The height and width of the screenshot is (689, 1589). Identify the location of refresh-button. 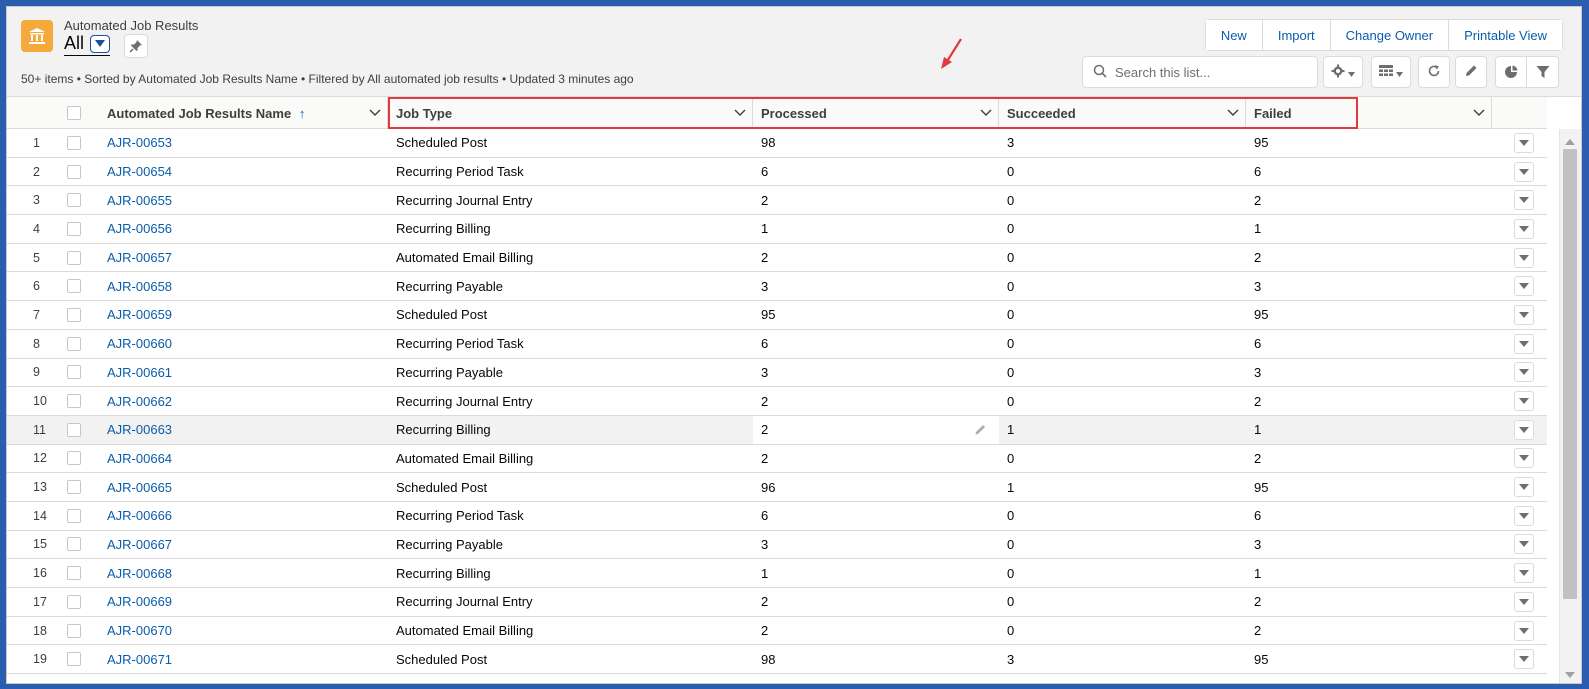
(1434, 72).